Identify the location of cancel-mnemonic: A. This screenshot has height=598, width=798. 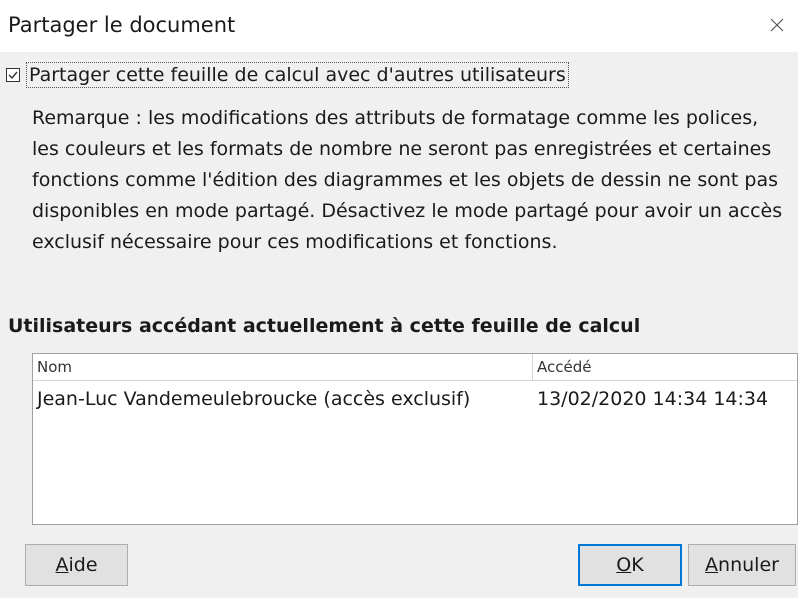
(712, 565).